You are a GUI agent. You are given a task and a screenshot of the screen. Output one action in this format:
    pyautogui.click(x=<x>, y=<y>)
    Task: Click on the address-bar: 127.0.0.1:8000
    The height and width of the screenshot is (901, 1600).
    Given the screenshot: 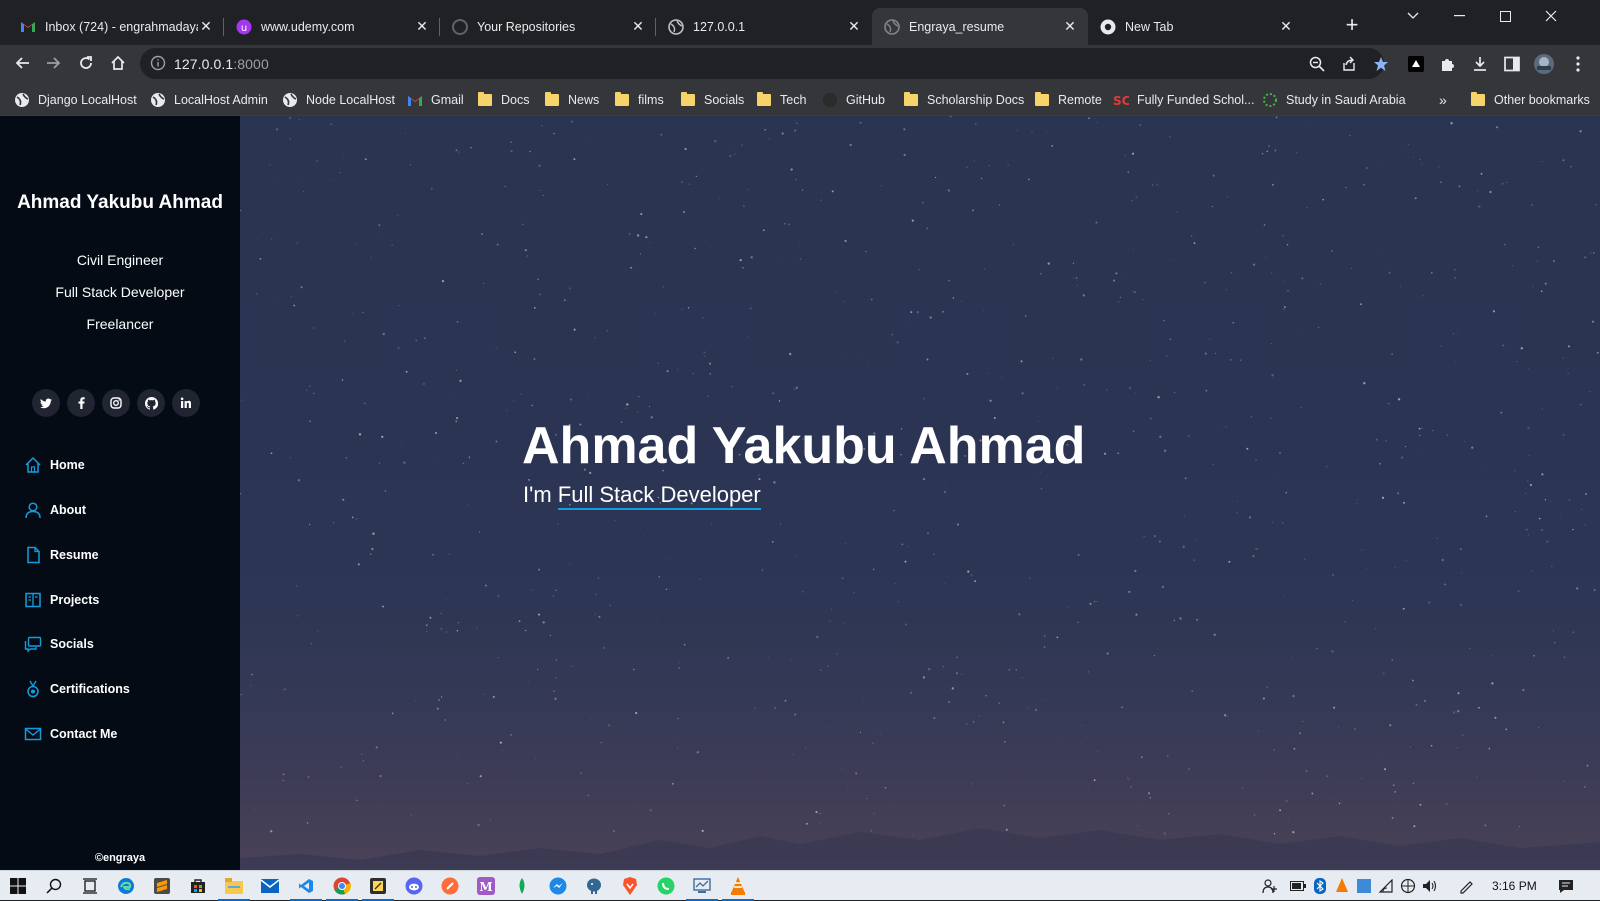 What is the action you would take?
    pyautogui.click(x=764, y=63)
    